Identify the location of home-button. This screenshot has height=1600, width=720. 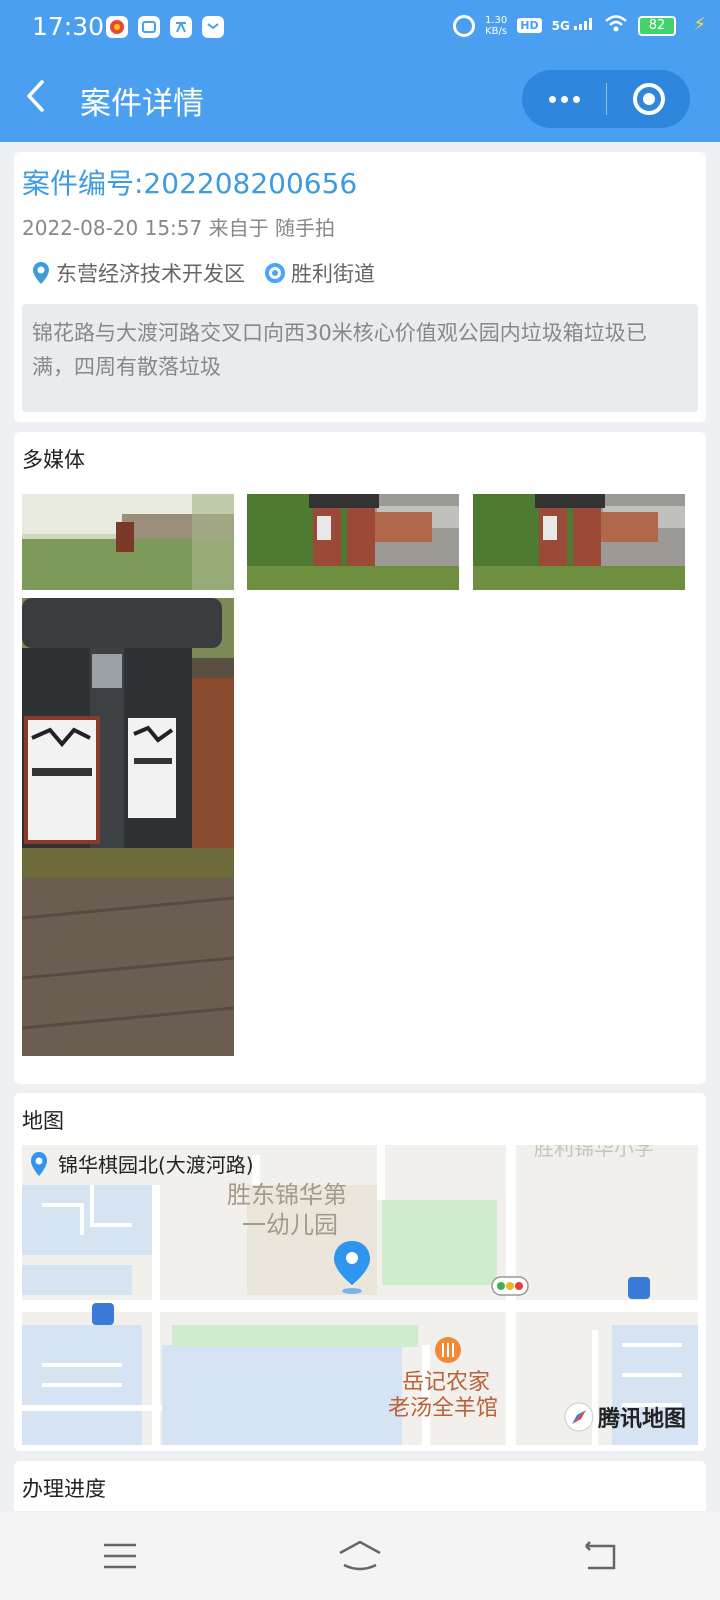
(360, 1556).